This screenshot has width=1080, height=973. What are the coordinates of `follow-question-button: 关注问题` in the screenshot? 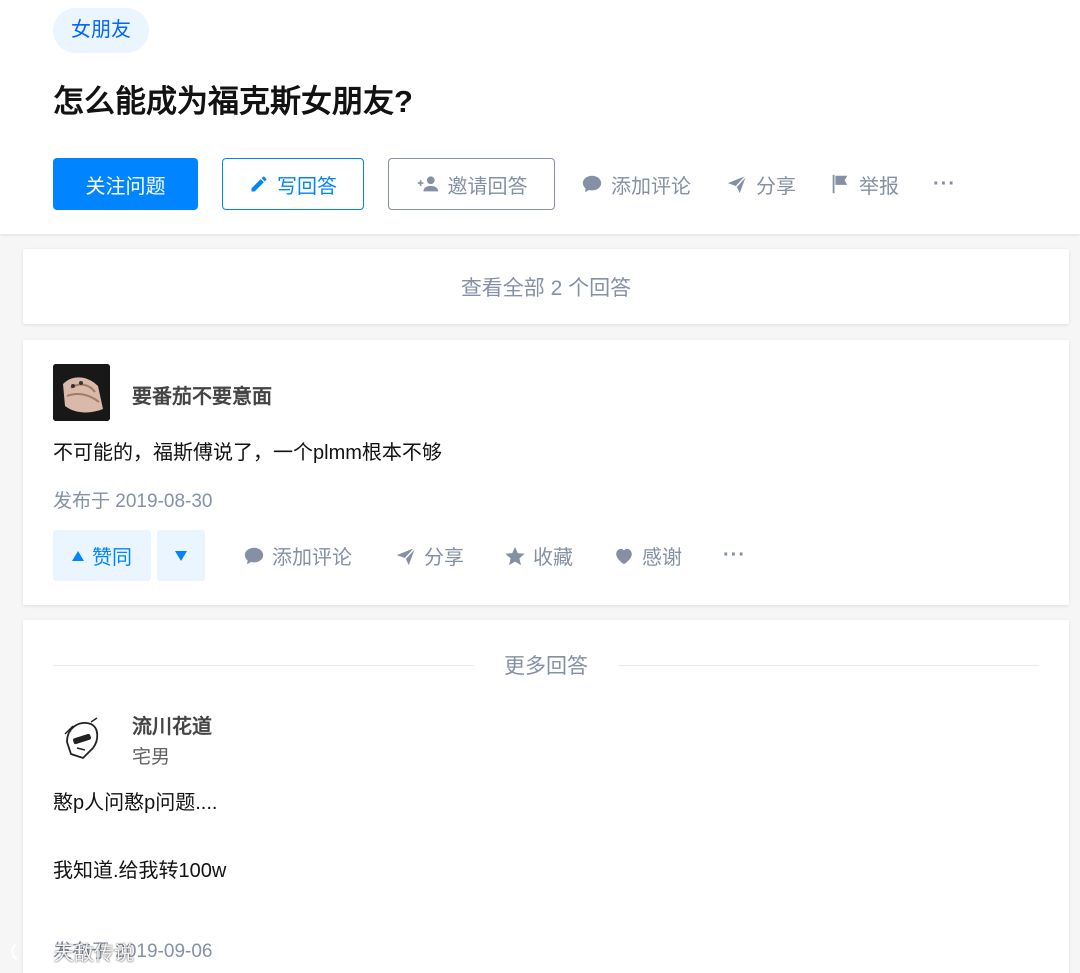 It's located at (125, 184).